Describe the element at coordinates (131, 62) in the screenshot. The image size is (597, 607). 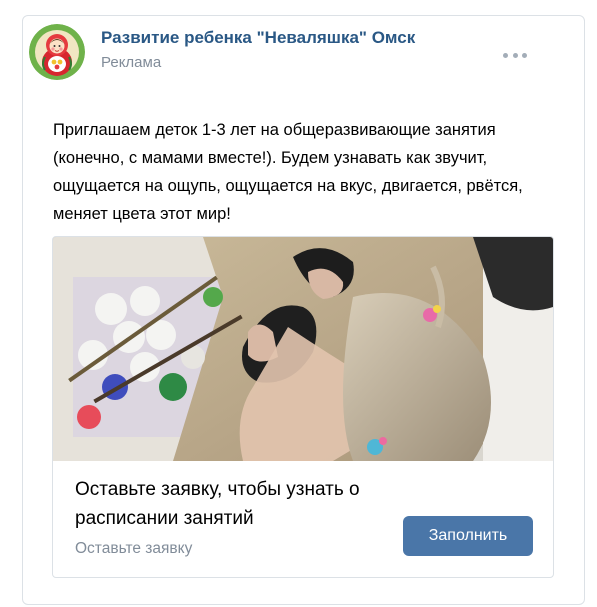
I see `sponsored-label: Реклама` at that location.